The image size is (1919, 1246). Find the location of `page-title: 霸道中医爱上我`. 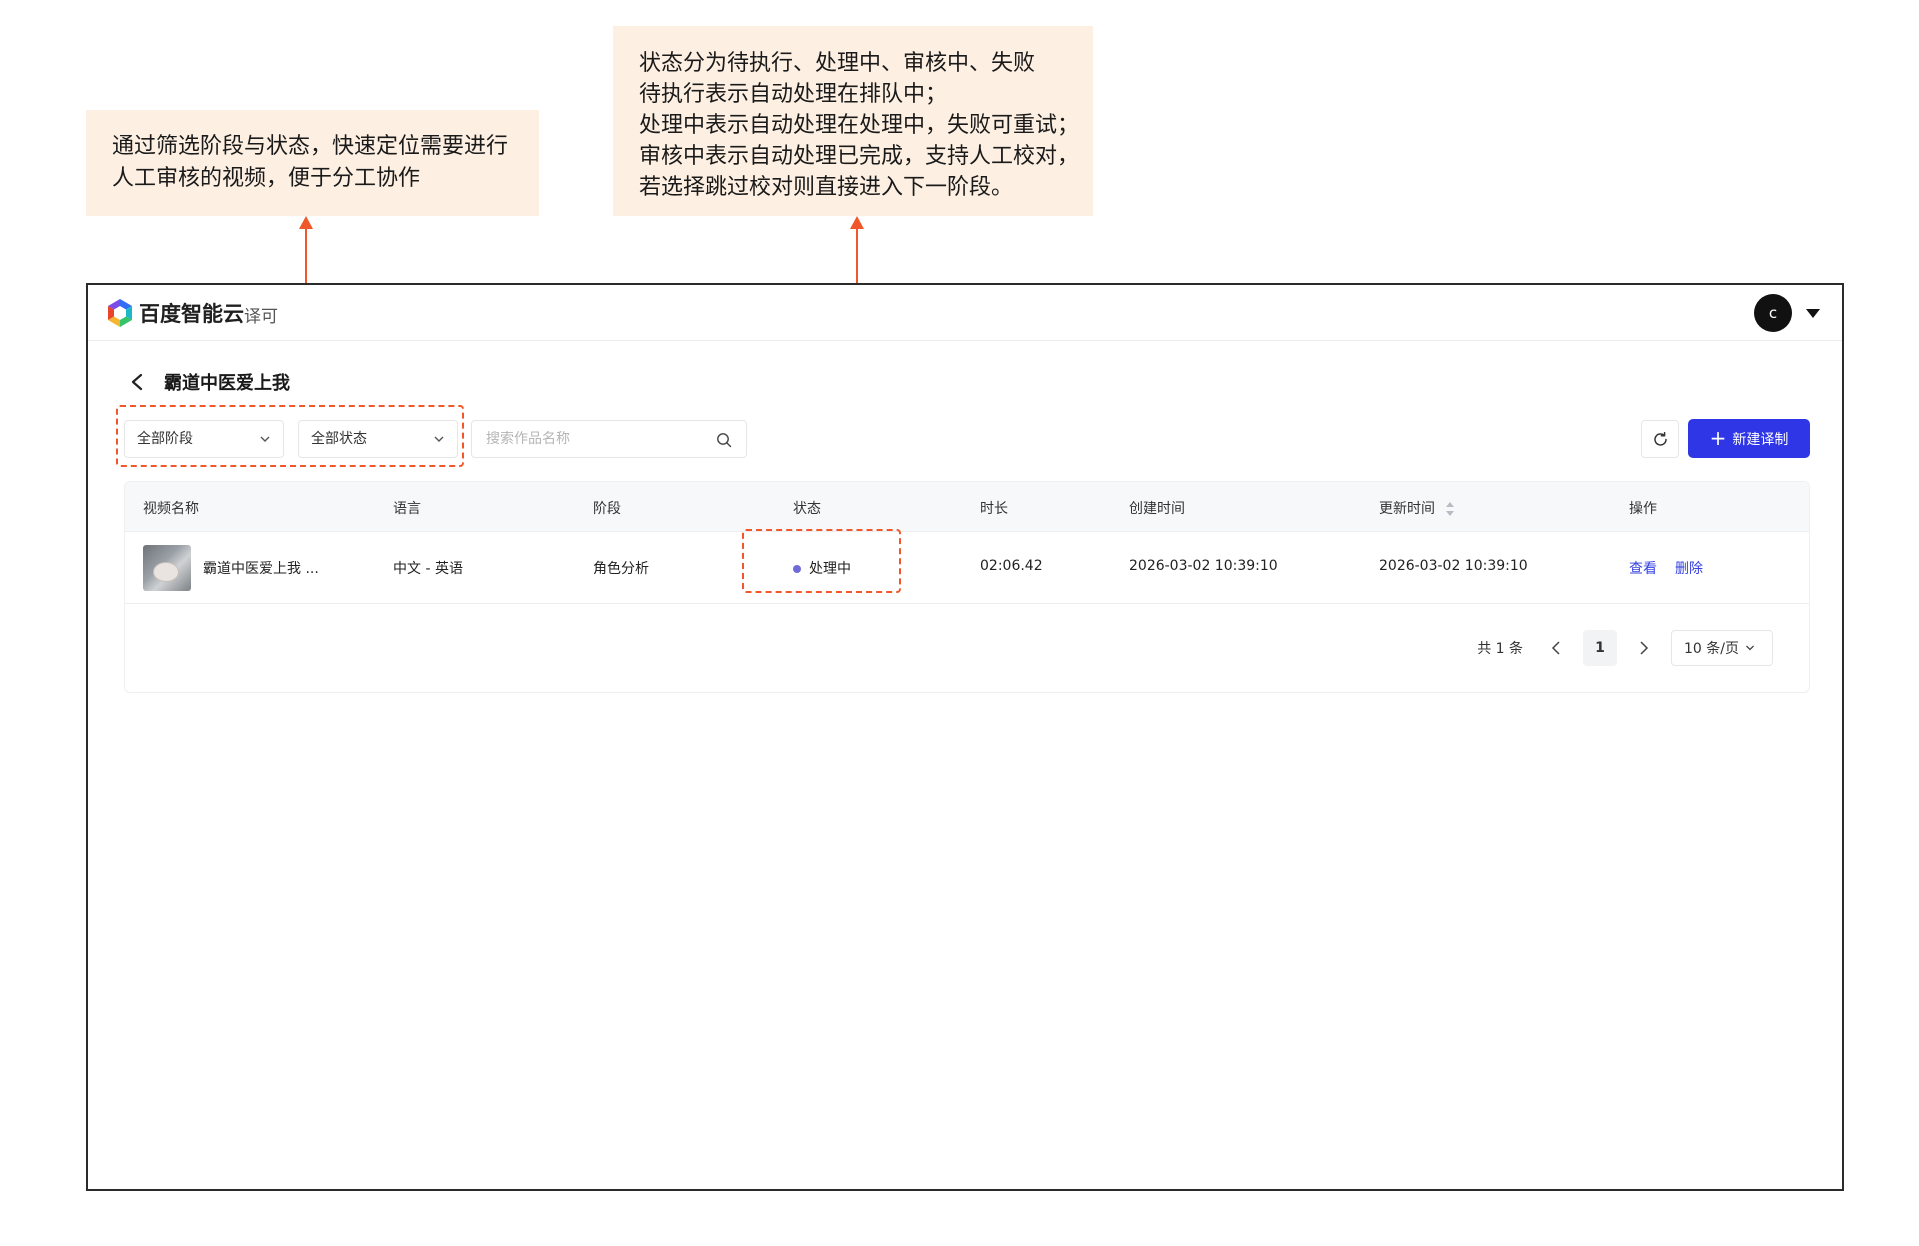

page-title: 霸道中医爱上我 is located at coordinates (227, 383).